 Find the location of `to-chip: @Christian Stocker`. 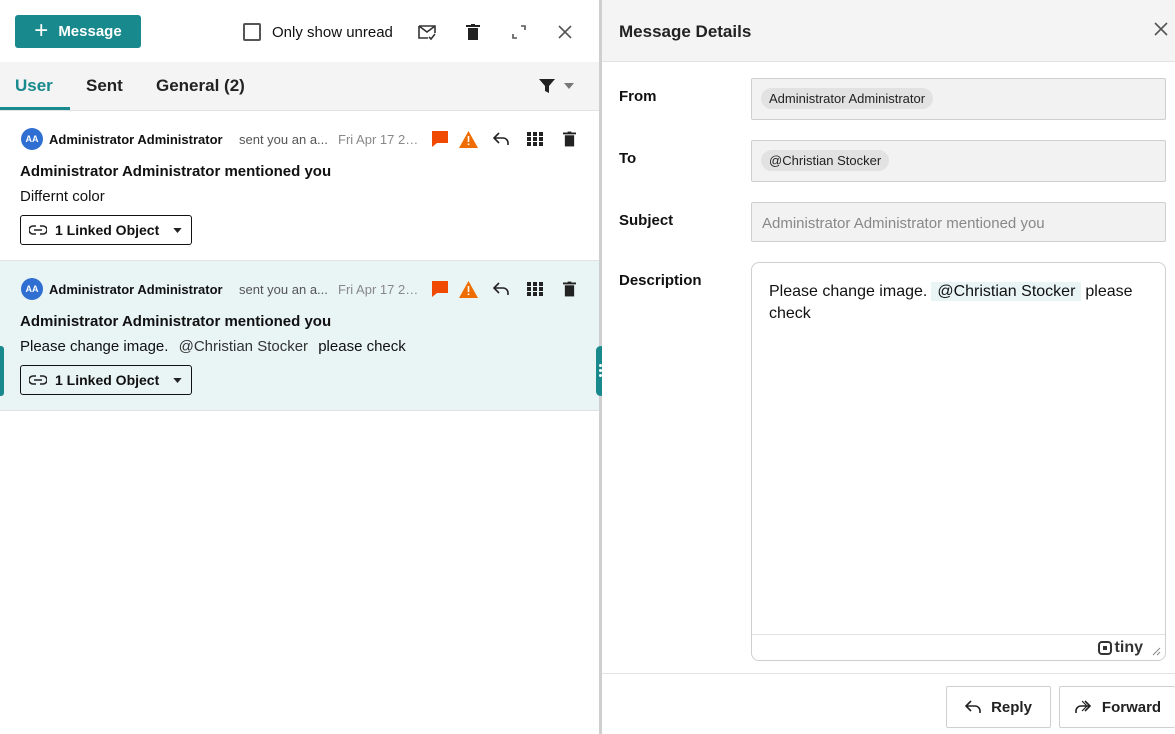

to-chip: @Christian Stocker is located at coordinates (825, 160).